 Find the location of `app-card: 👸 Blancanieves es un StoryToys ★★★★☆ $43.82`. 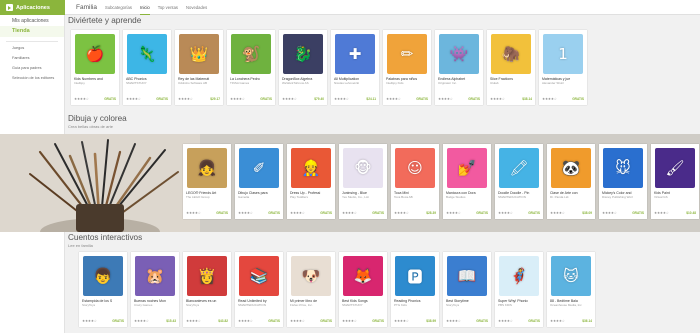

app-card: 👸 Blancanieves es un StoryToys ★★★★☆ $43.82 is located at coordinates (207, 289).